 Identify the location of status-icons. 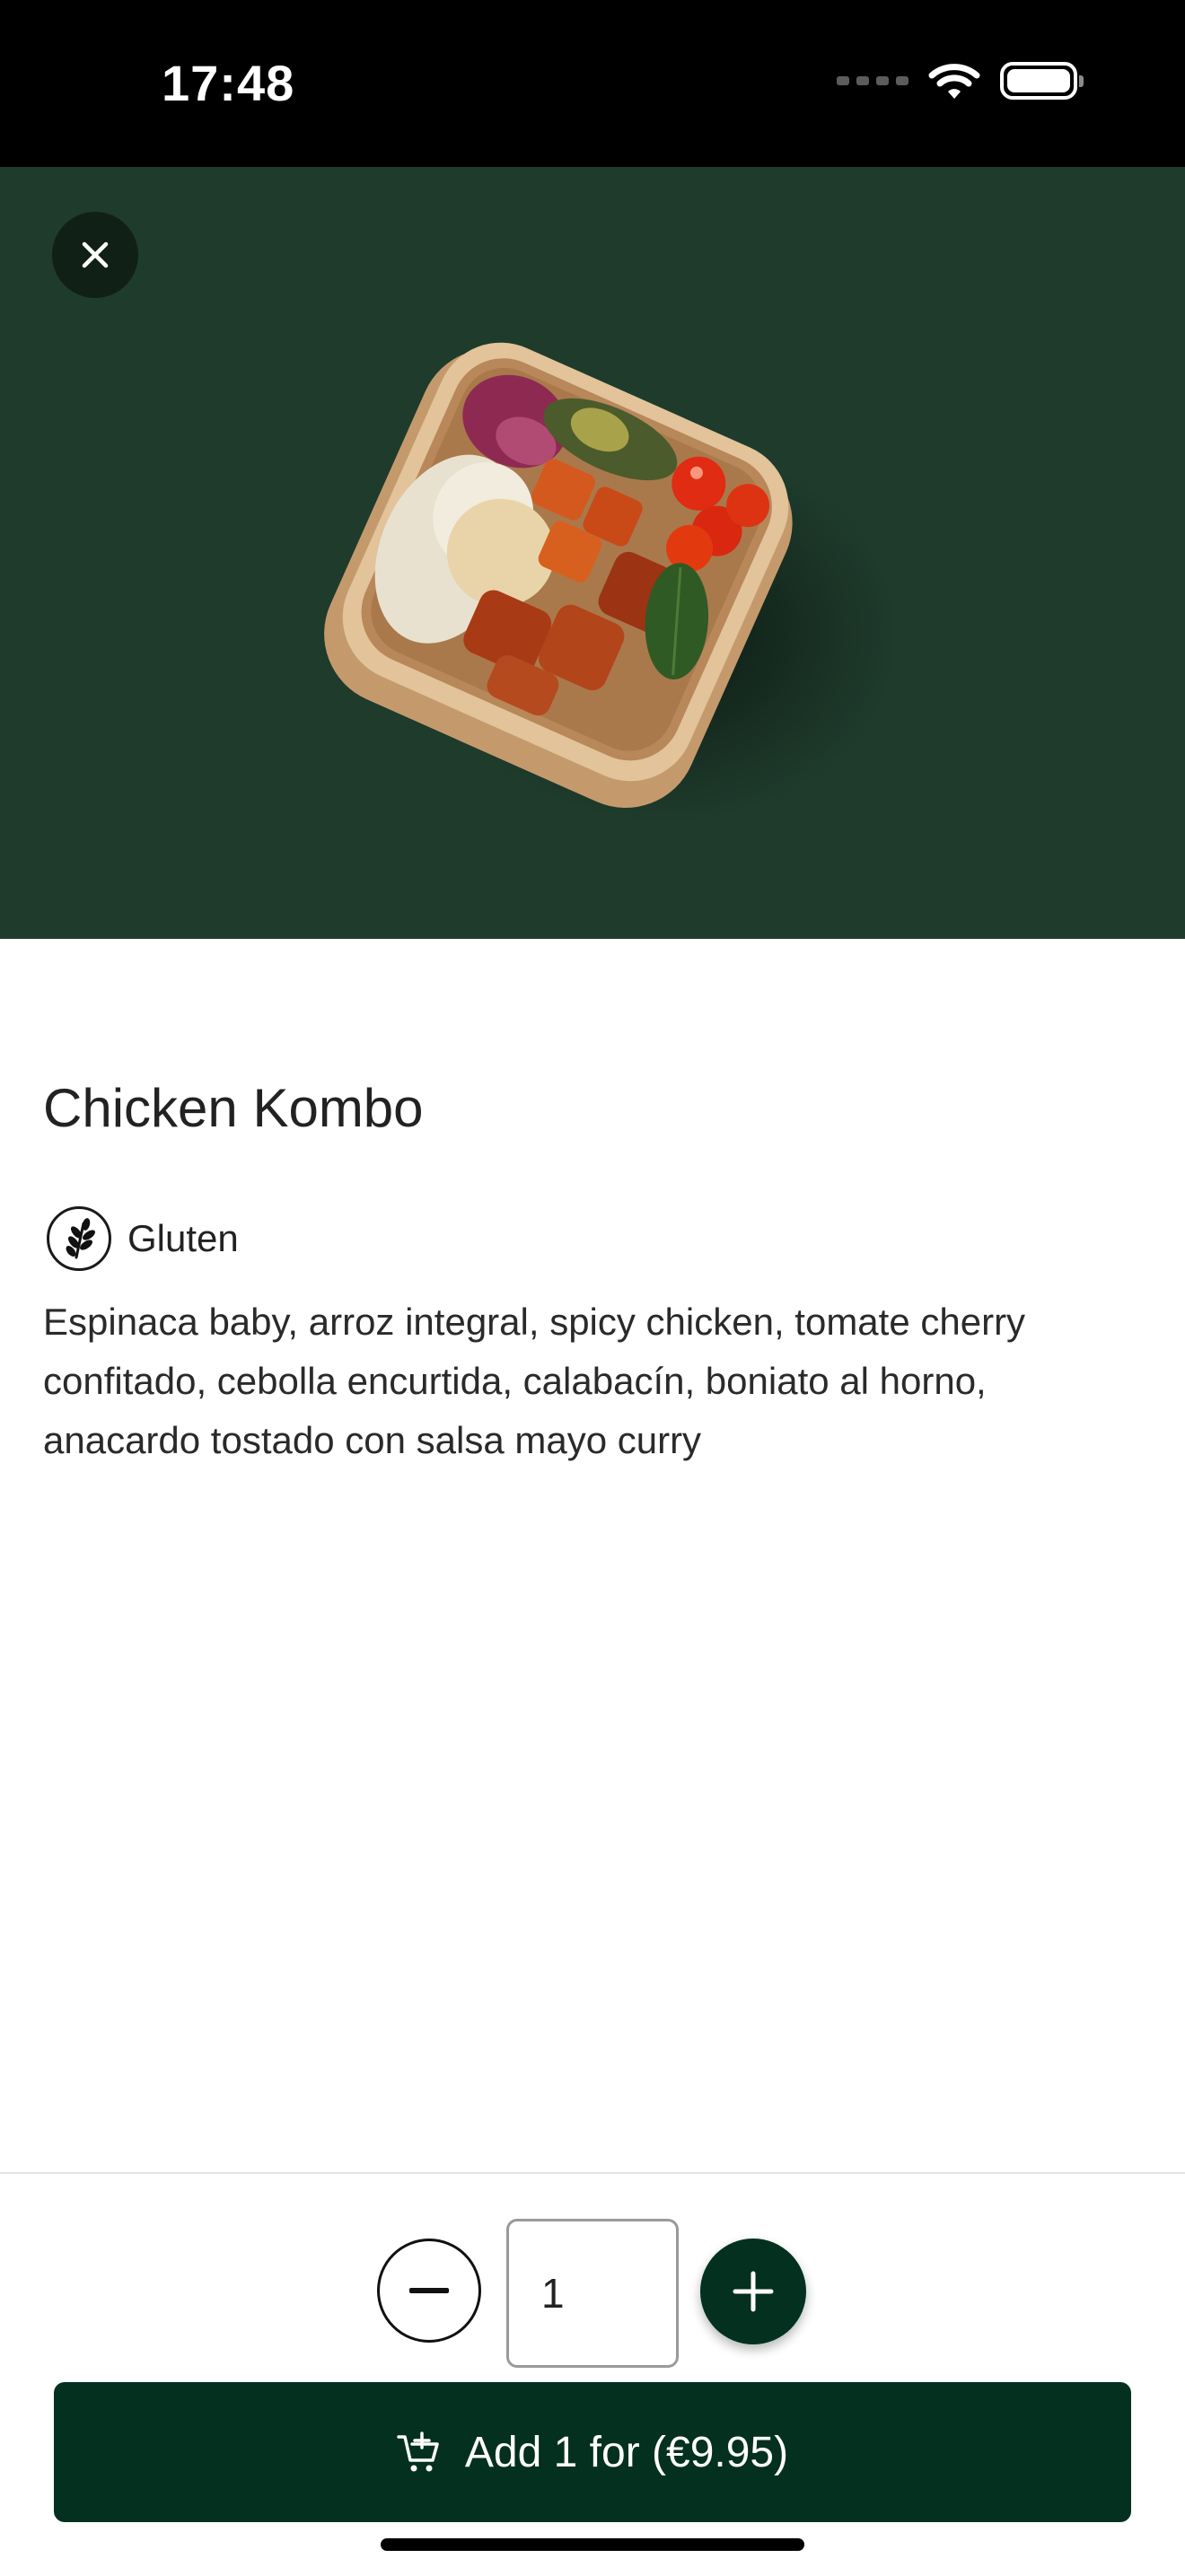
(960, 81).